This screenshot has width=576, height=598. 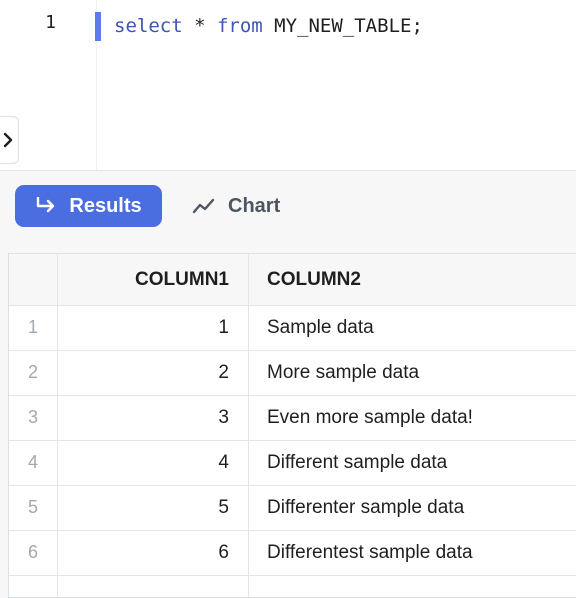 I want to click on tab-results-label: Results, so click(x=105, y=205).